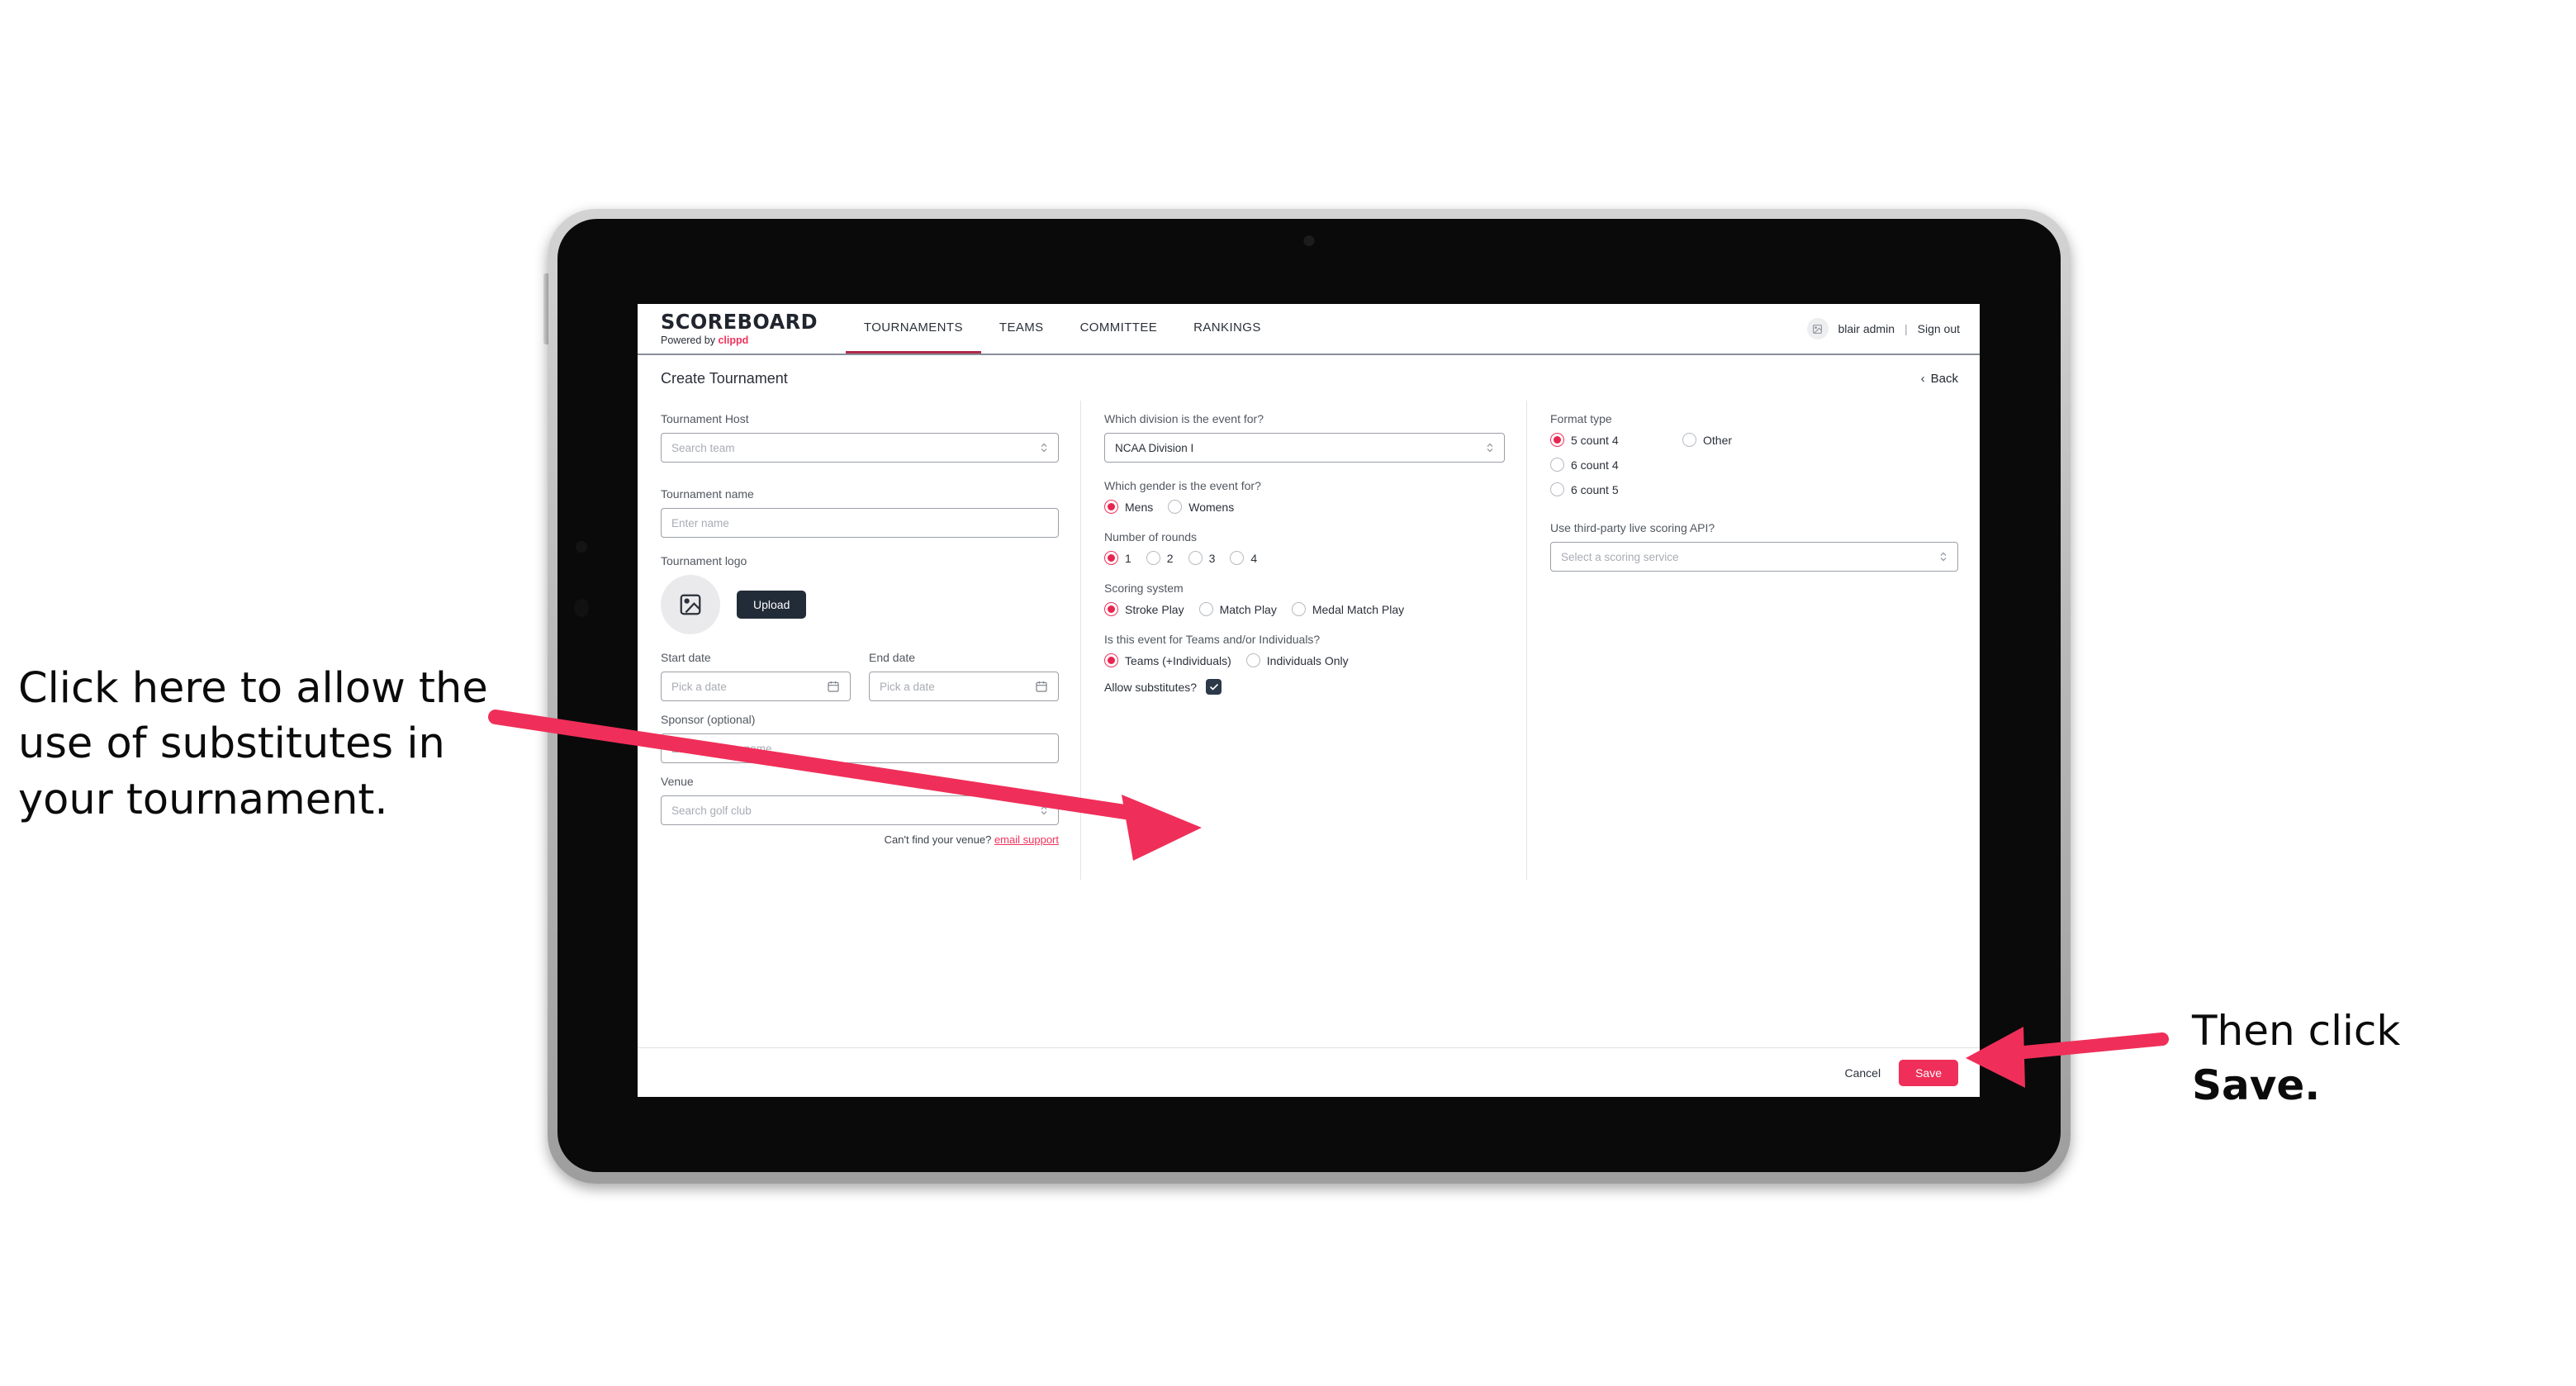 Image resolution: width=2576 pixels, height=1386 pixels. I want to click on powered-by-text: Powered by, so click(690, 341).